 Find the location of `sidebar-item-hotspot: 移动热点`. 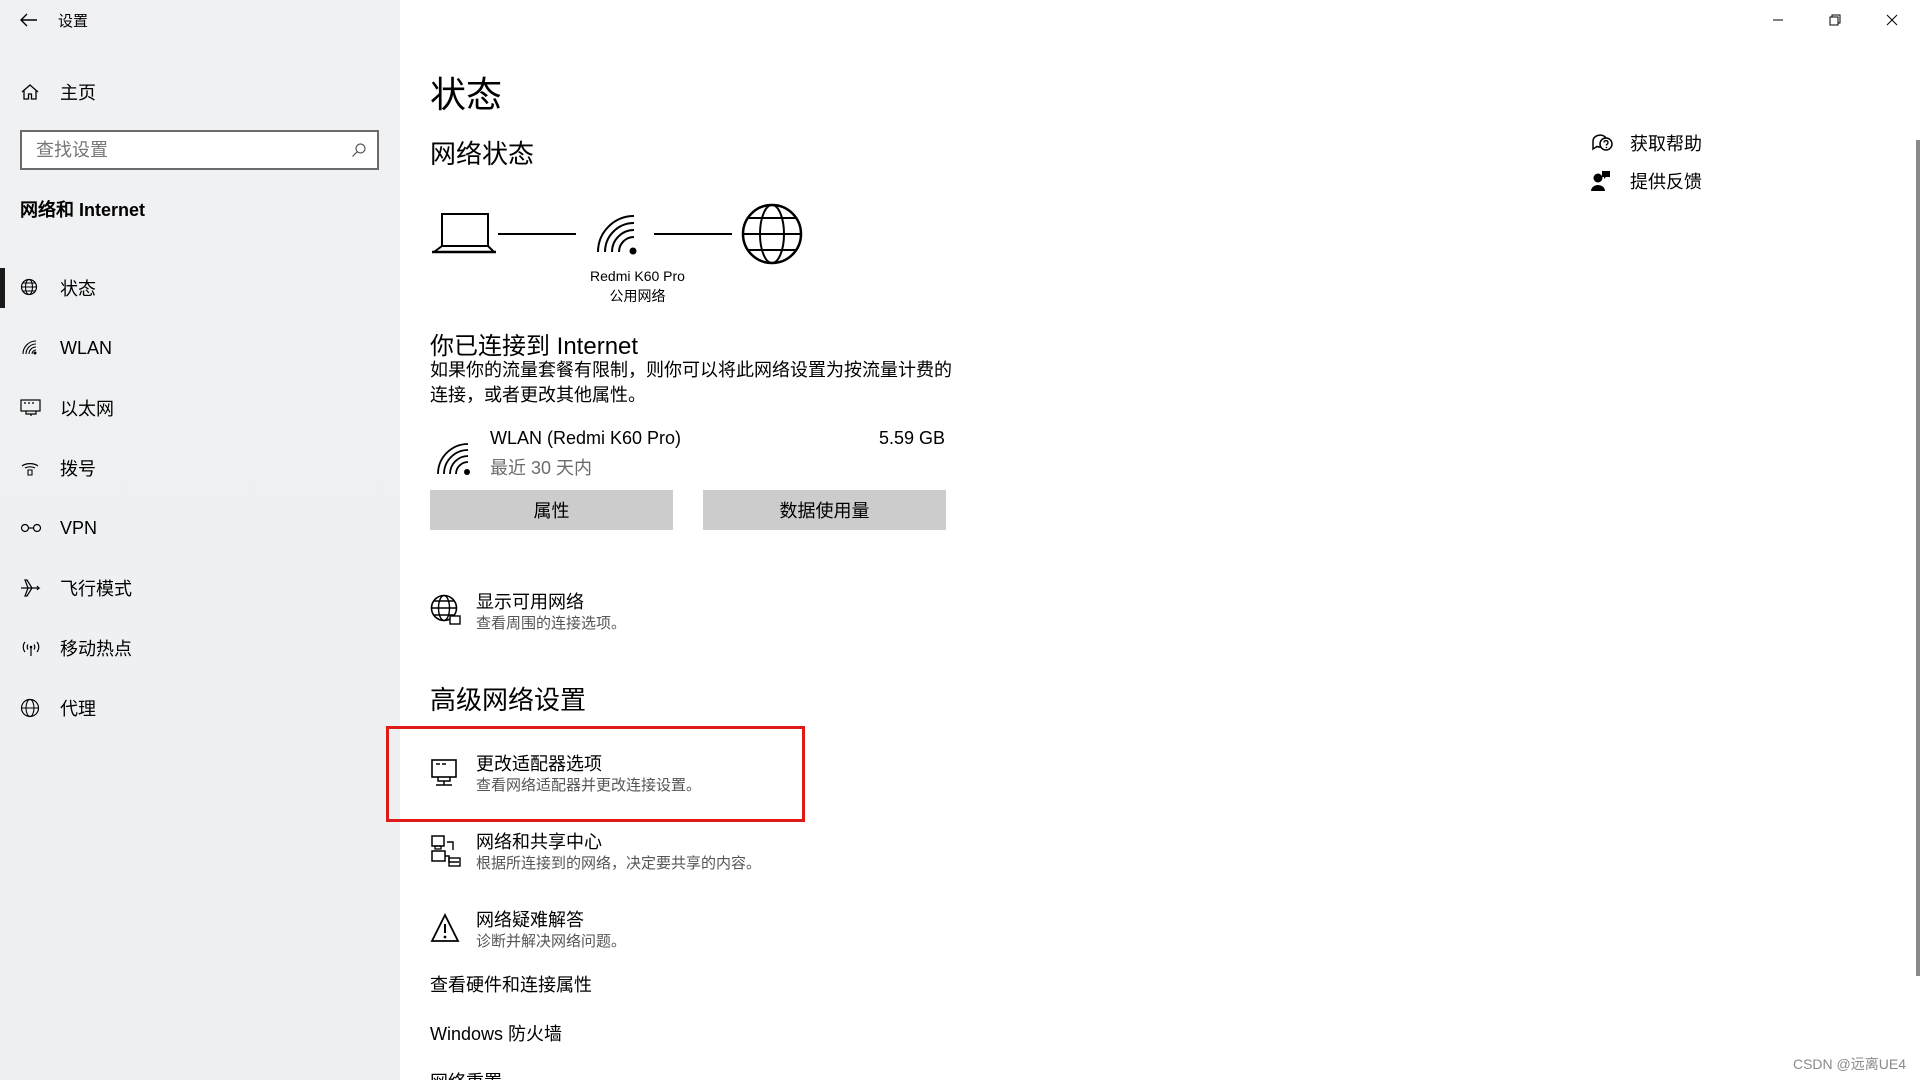

sidebar-item-hotspot: 移动热点 is located at coordinates (200, 648).